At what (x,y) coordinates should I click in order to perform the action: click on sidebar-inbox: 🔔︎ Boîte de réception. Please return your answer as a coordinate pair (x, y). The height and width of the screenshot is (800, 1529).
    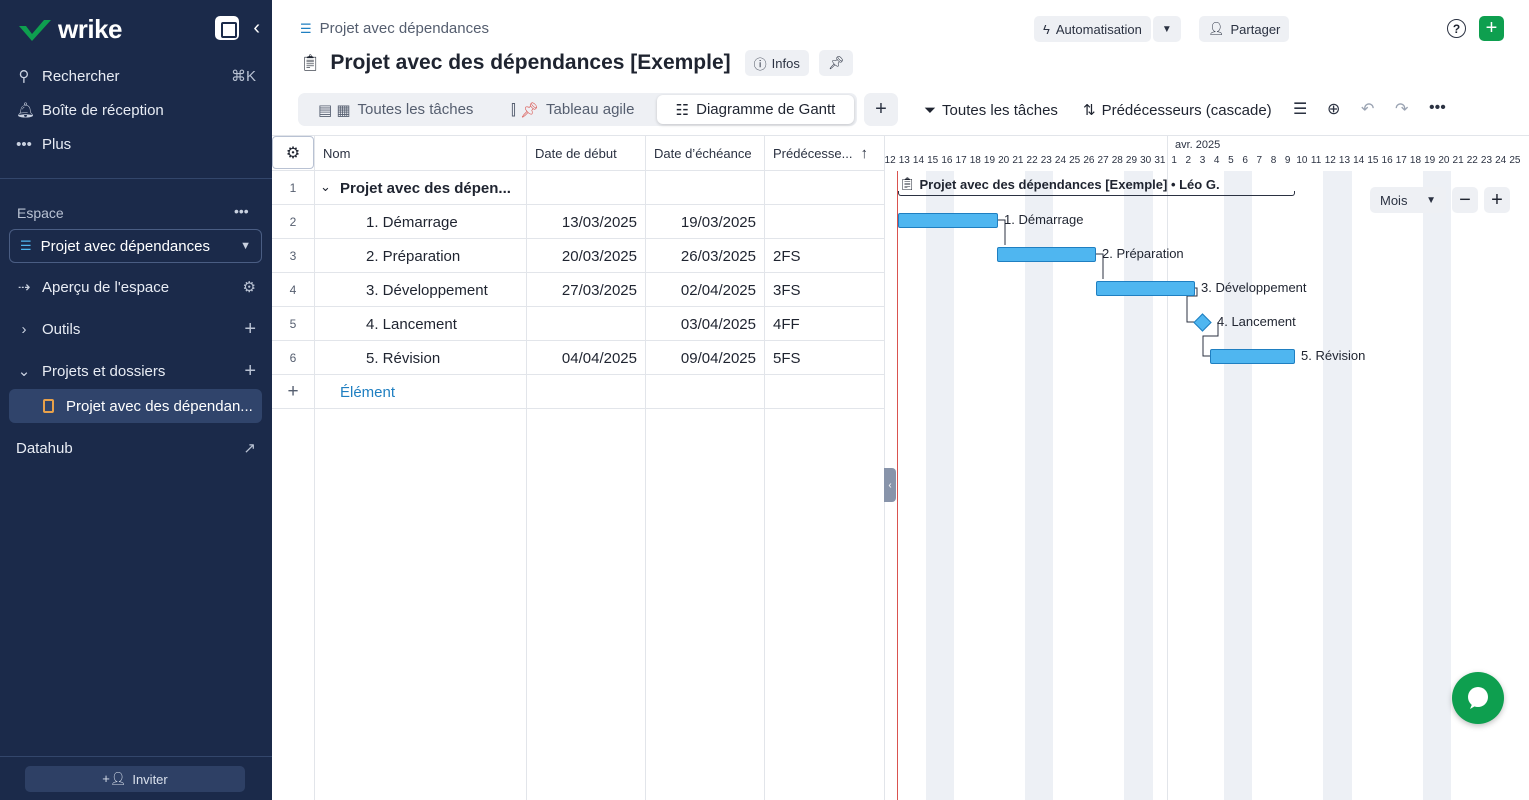
    Looking at the image, I should click on (136, 110).